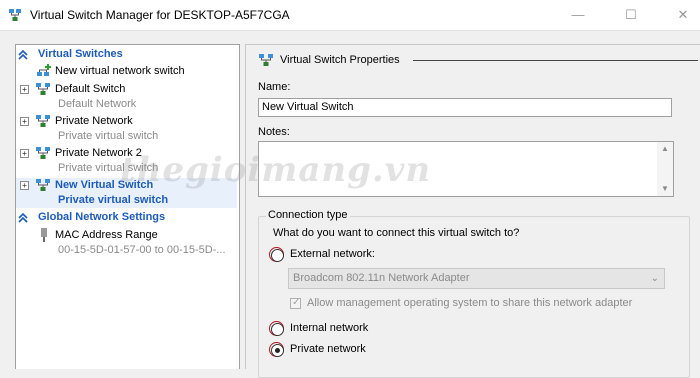 The image size is (700, 378). I want to click on properties-header: Virtual Switch Properties, so click(478, 61).